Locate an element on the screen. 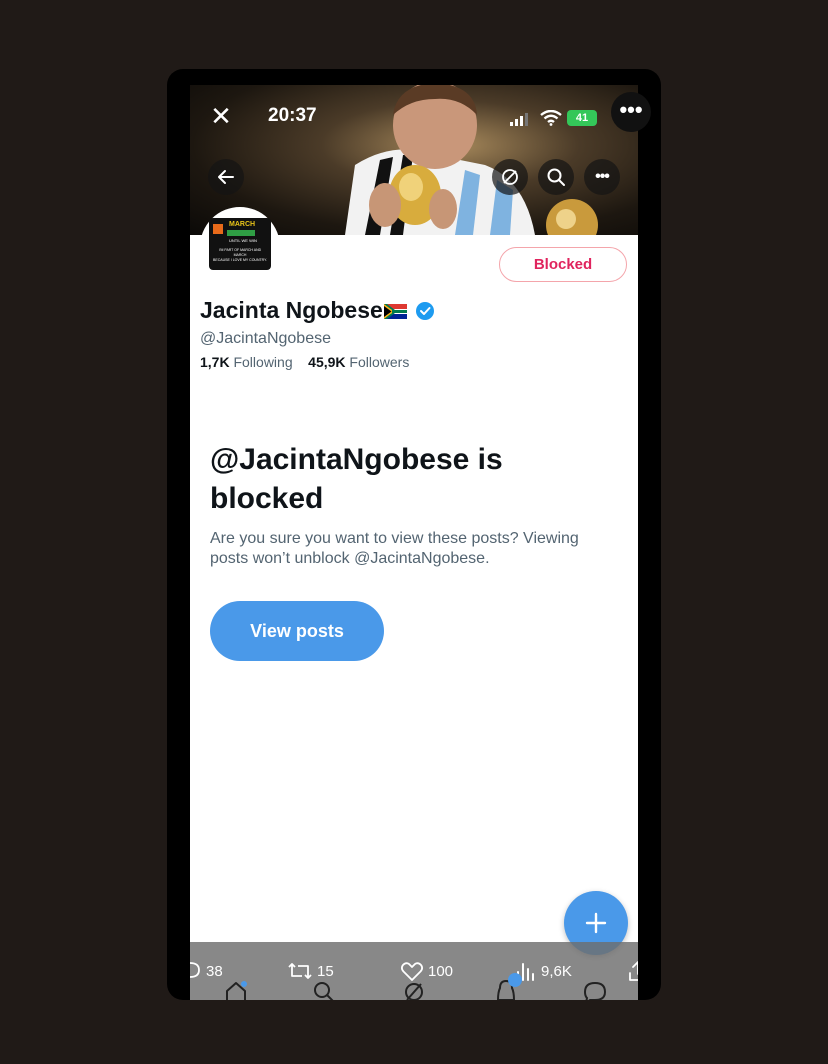 This screenshot has width=828, height=1064. repost-count: 15 is located at coordinates (325, 971).